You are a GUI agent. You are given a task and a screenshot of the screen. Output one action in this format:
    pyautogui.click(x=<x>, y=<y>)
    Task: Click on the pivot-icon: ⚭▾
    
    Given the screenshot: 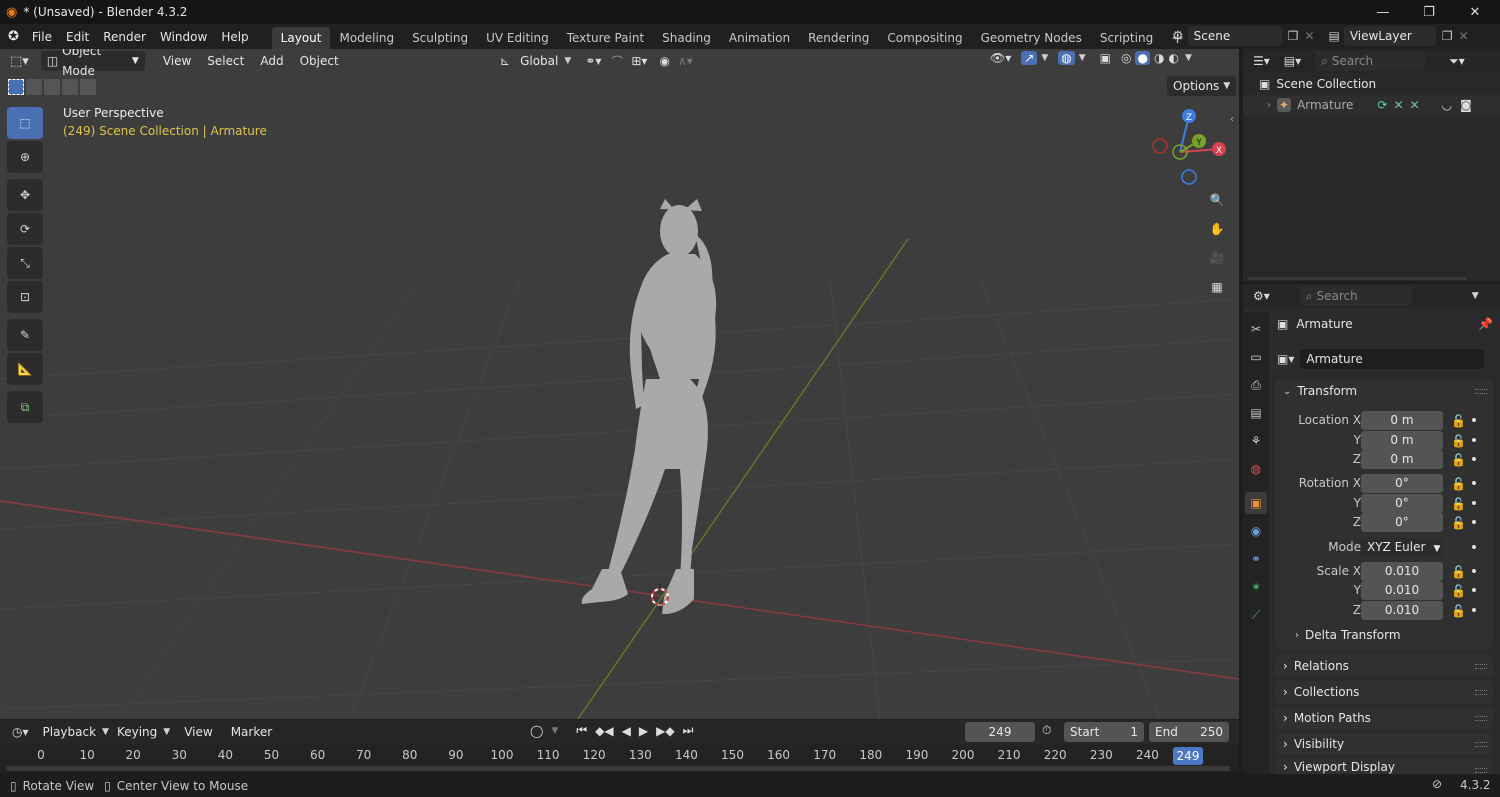 What is the action you would take?
    pyautogui.click(x=593, y=61)
    